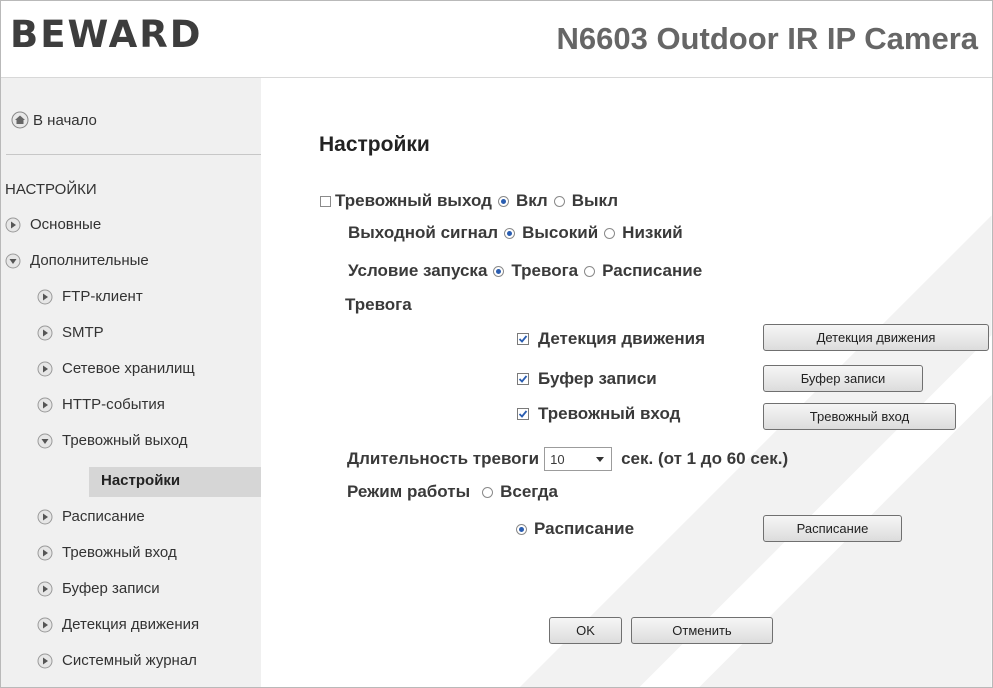 This screenshot has height=688, width=993. Describe the element at coordinates (51, 189) in the screenshot. I see `sidebar-section-title: НАСТРОЙКИ` at that location.